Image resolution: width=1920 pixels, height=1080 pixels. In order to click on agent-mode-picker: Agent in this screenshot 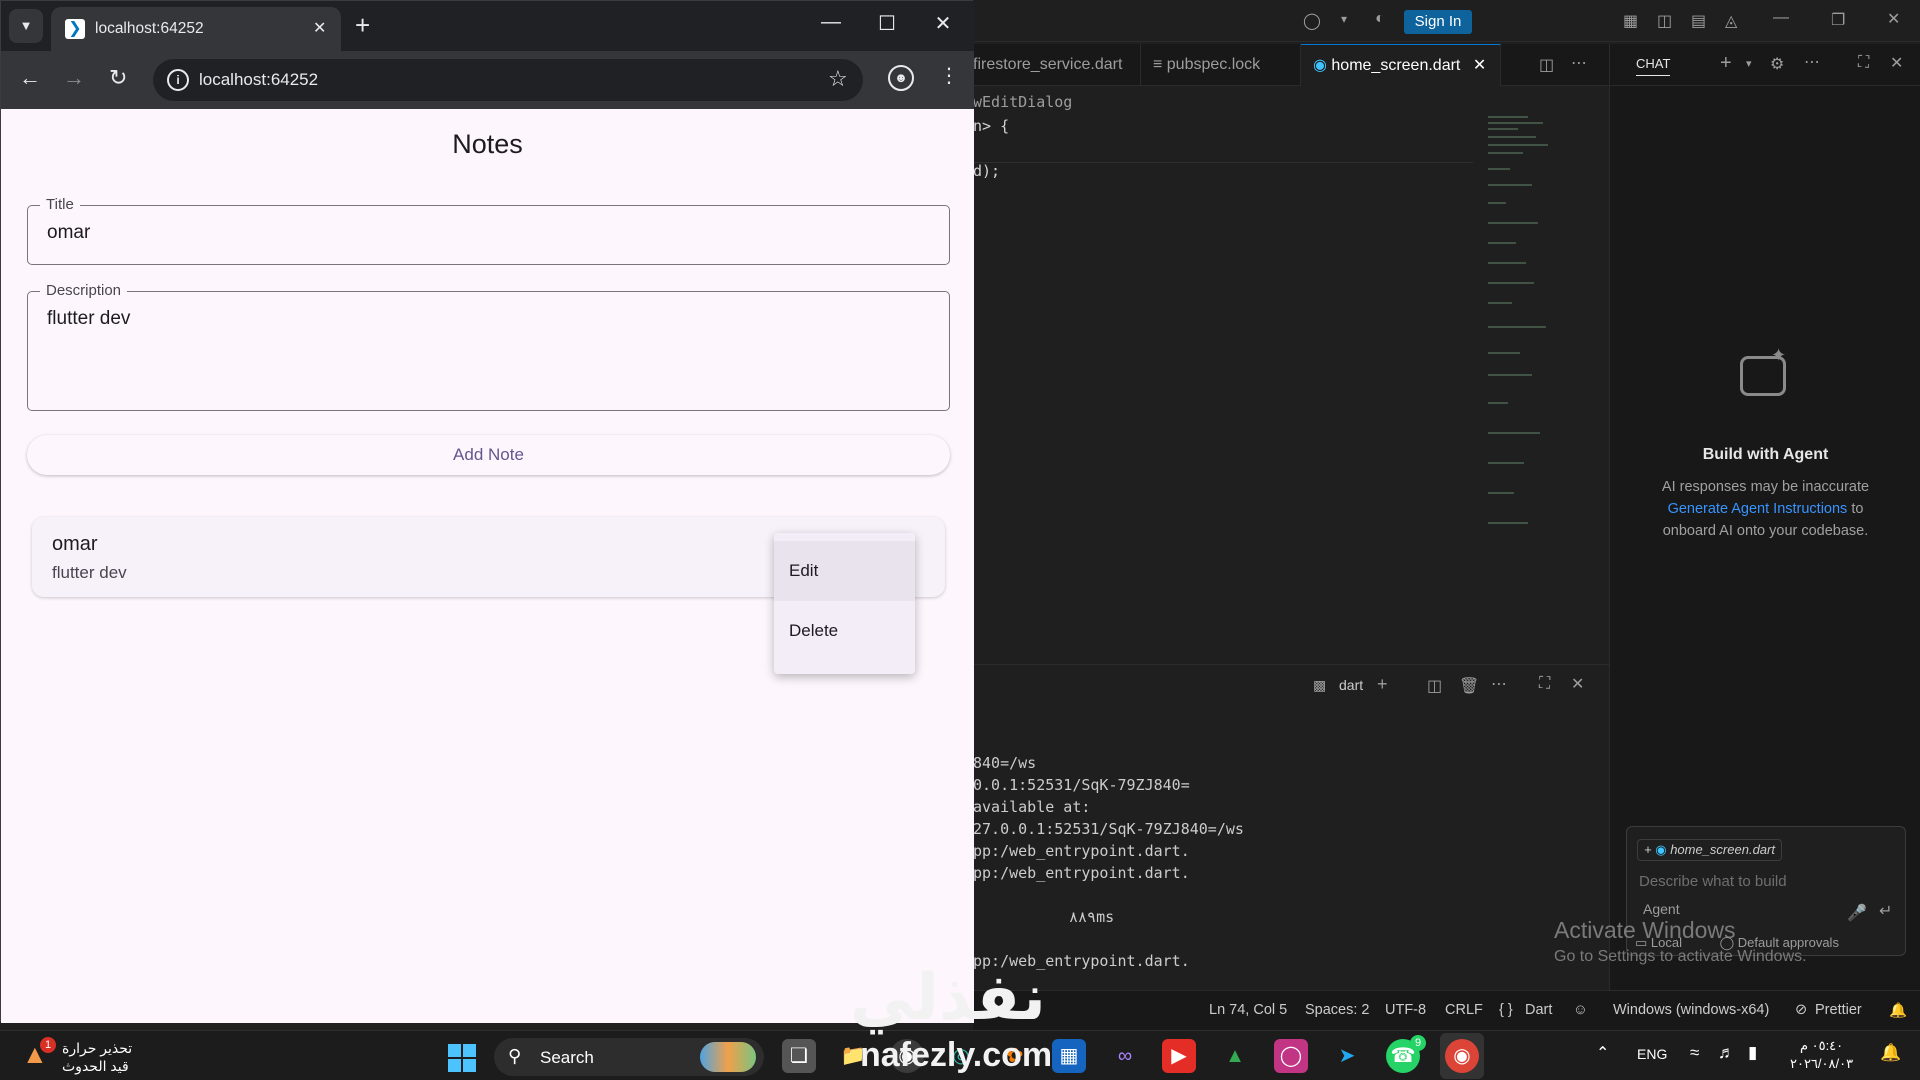, I will do `click(1661, 909)`.